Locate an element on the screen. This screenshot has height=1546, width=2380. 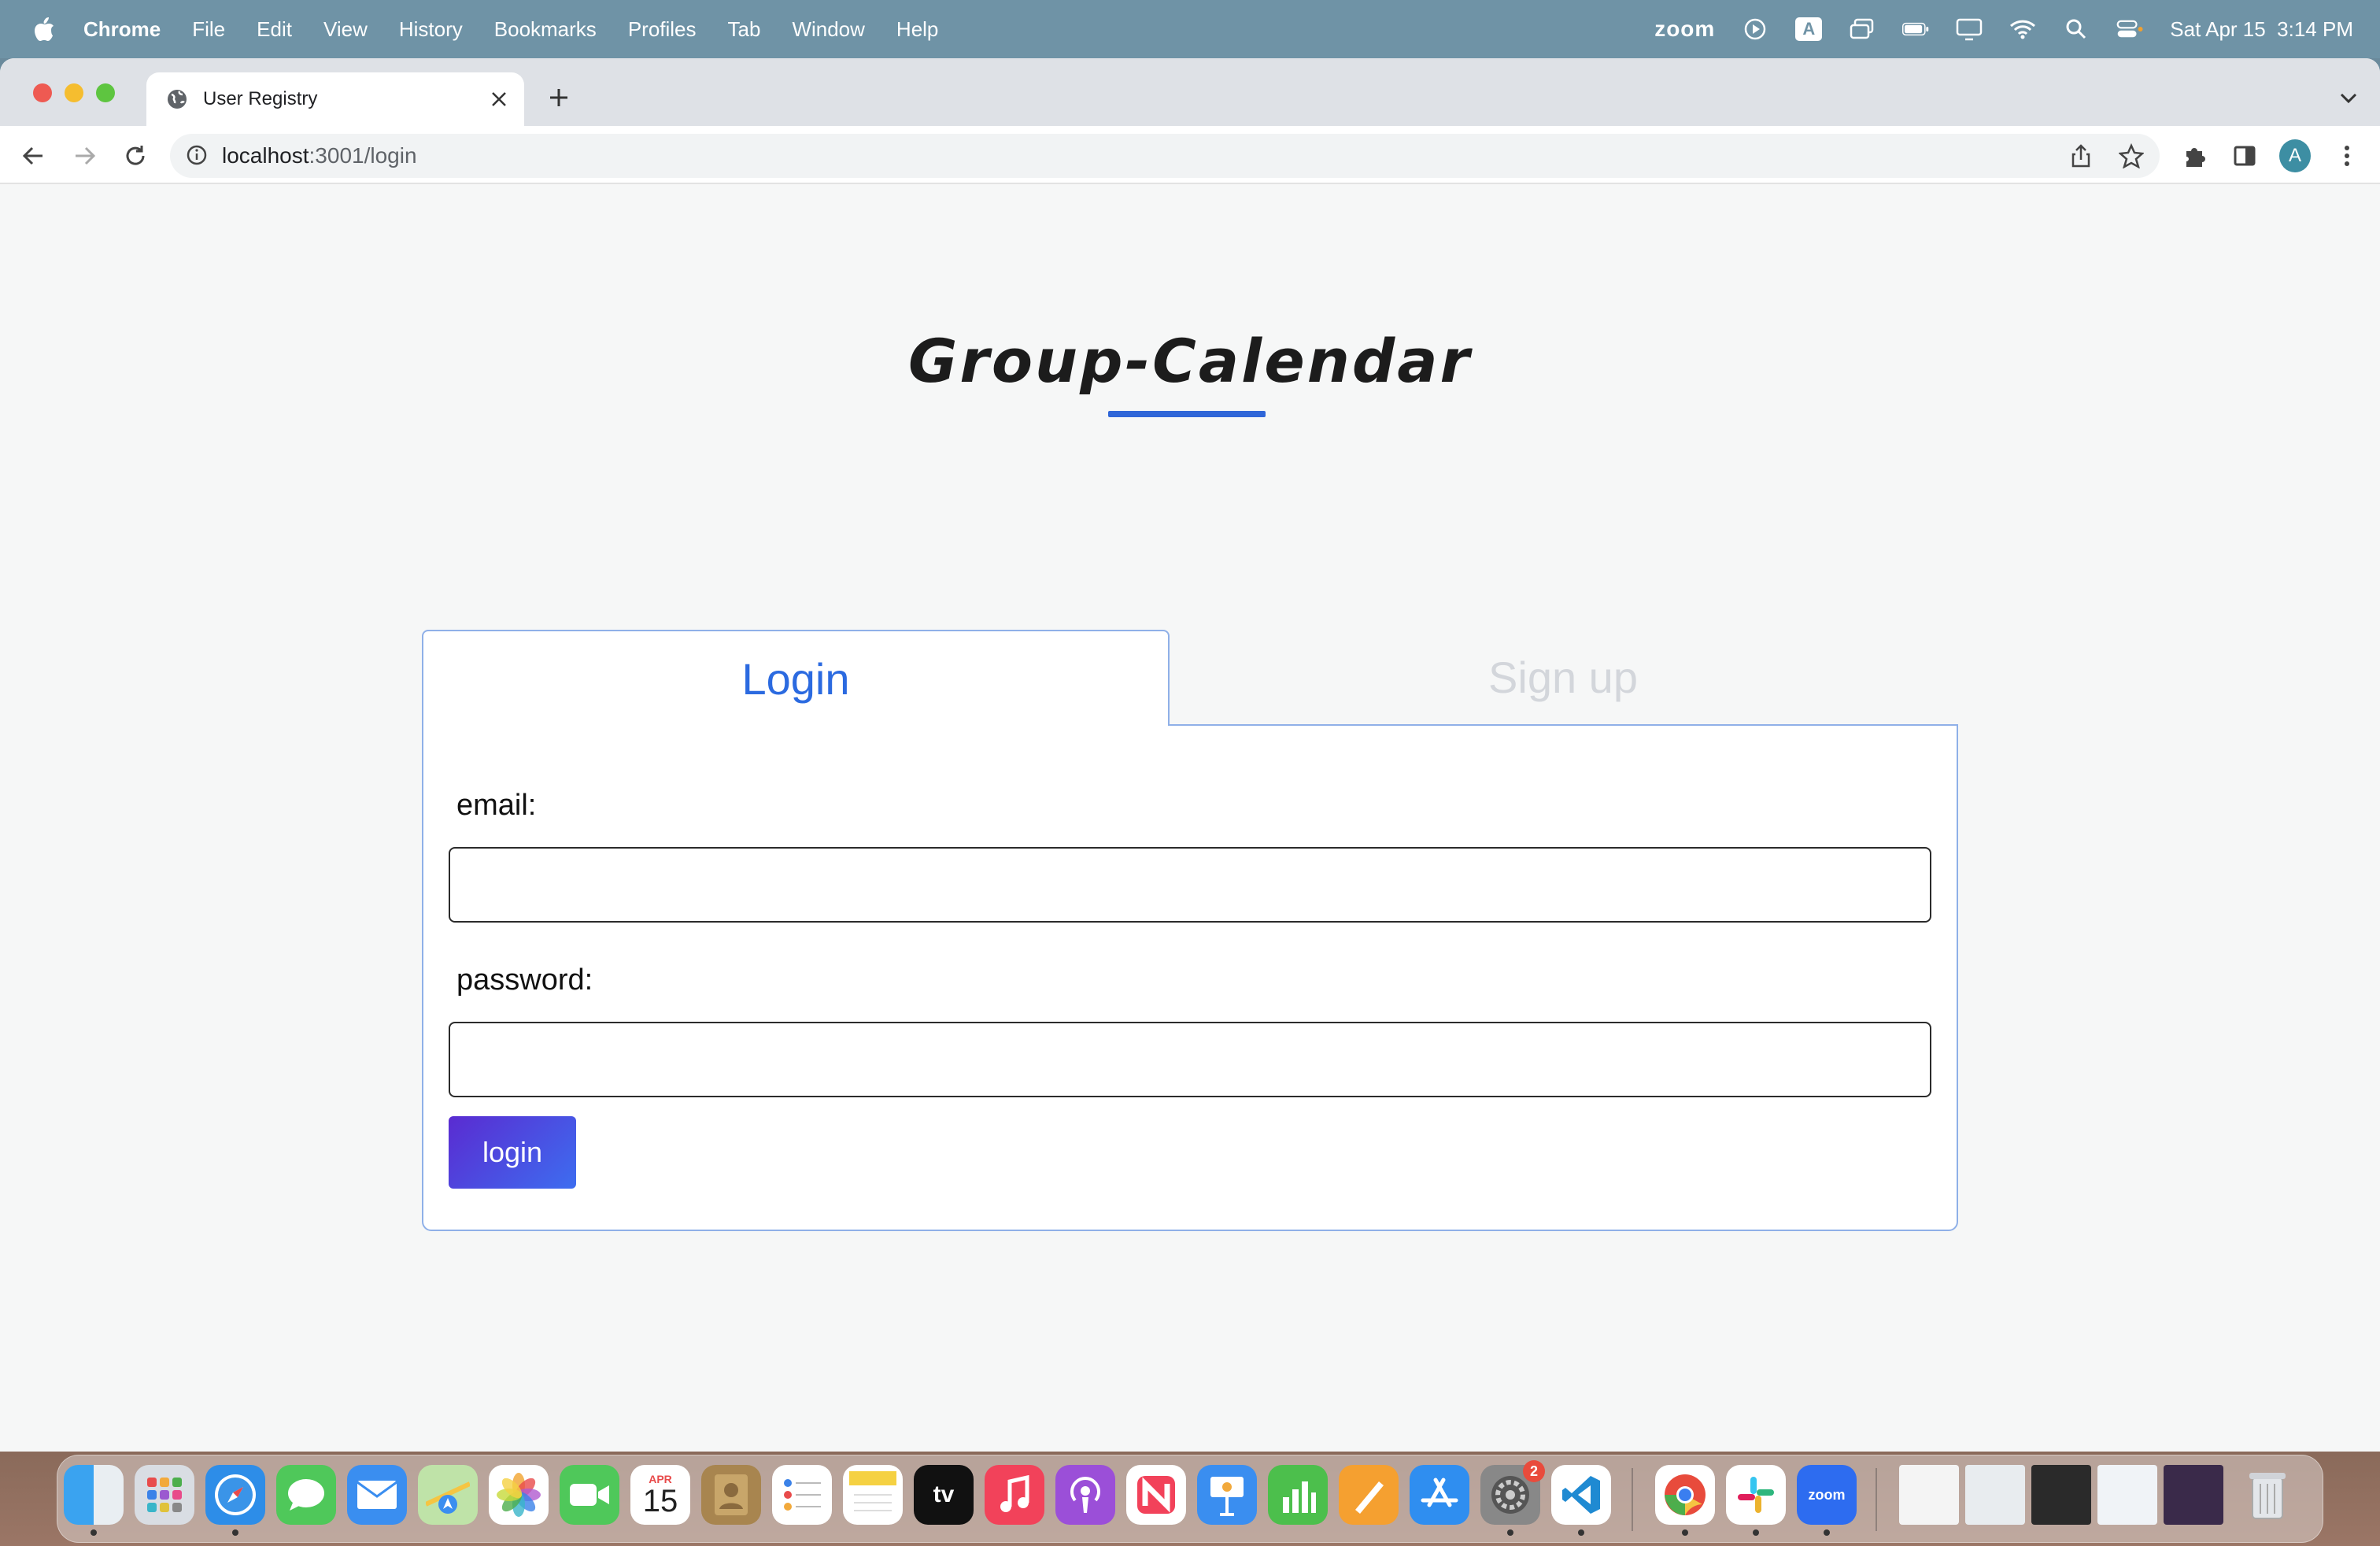
messages-icon is located at coordinates (306, 1495).